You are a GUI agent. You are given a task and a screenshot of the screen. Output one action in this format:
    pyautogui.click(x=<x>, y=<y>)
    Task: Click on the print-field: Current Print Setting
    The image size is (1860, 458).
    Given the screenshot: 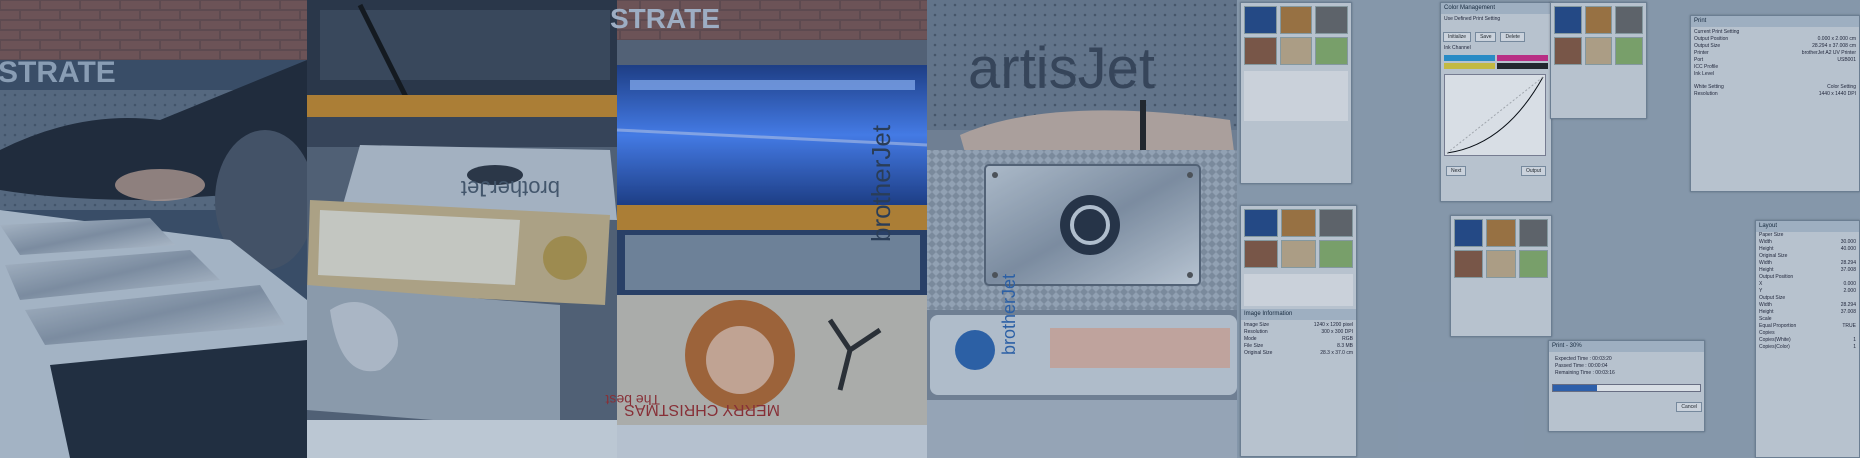 What is the action you would take?
    pyautogui.click(x=1717, y=32)
    